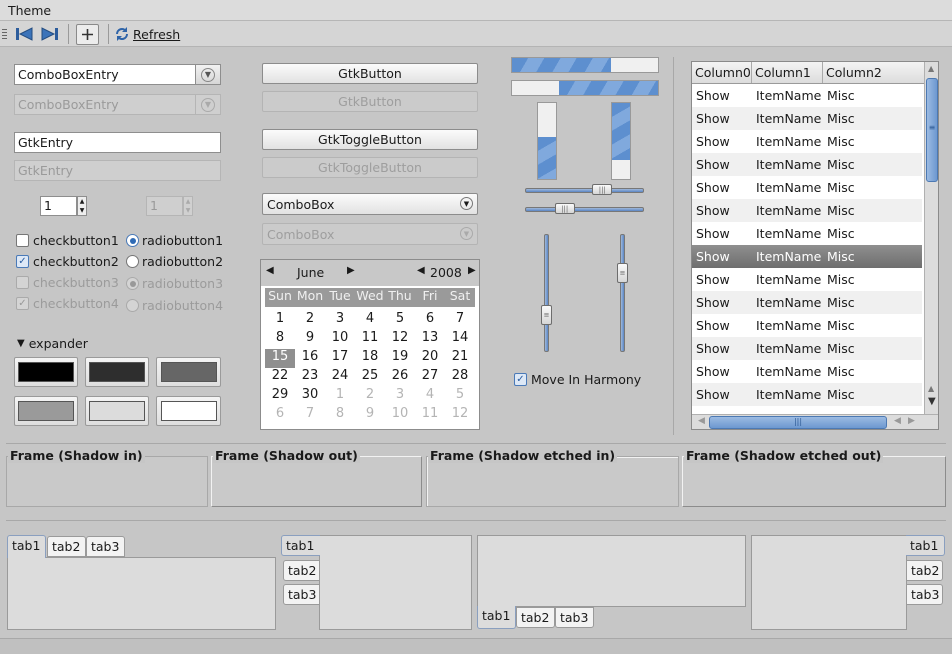 Image resolution: width=952 pixels, height=654 pixels. I want to click on calendar-day: 25, so click(370, 377).